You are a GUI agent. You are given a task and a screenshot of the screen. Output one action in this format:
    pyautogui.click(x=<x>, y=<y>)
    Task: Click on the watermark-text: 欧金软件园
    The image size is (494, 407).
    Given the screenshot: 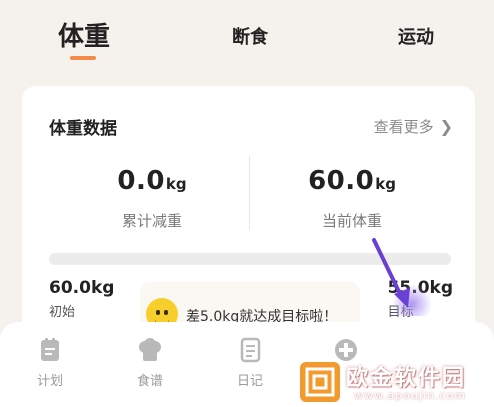 What is the action you would take?
    pyautogui.click(x=406, y=378)
    